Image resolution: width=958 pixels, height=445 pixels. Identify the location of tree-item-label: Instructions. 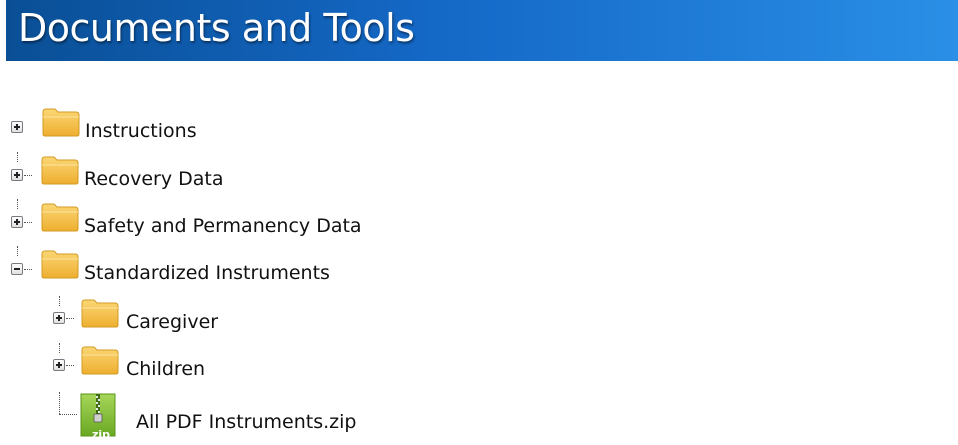
(141, 131).